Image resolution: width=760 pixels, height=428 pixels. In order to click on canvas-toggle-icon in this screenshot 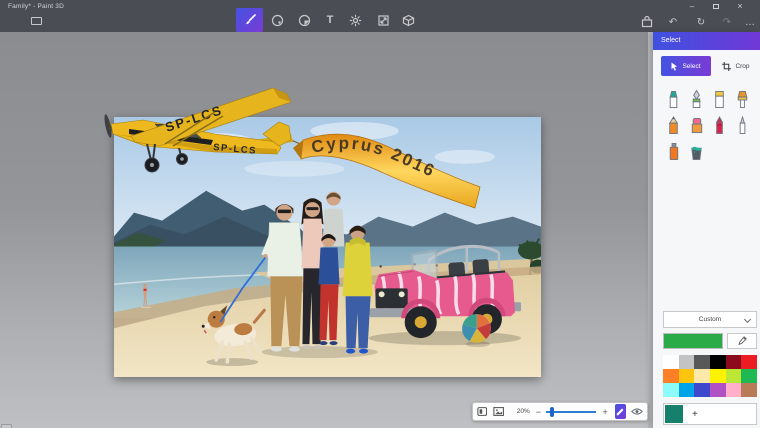, I will do `click(482, 411)`.